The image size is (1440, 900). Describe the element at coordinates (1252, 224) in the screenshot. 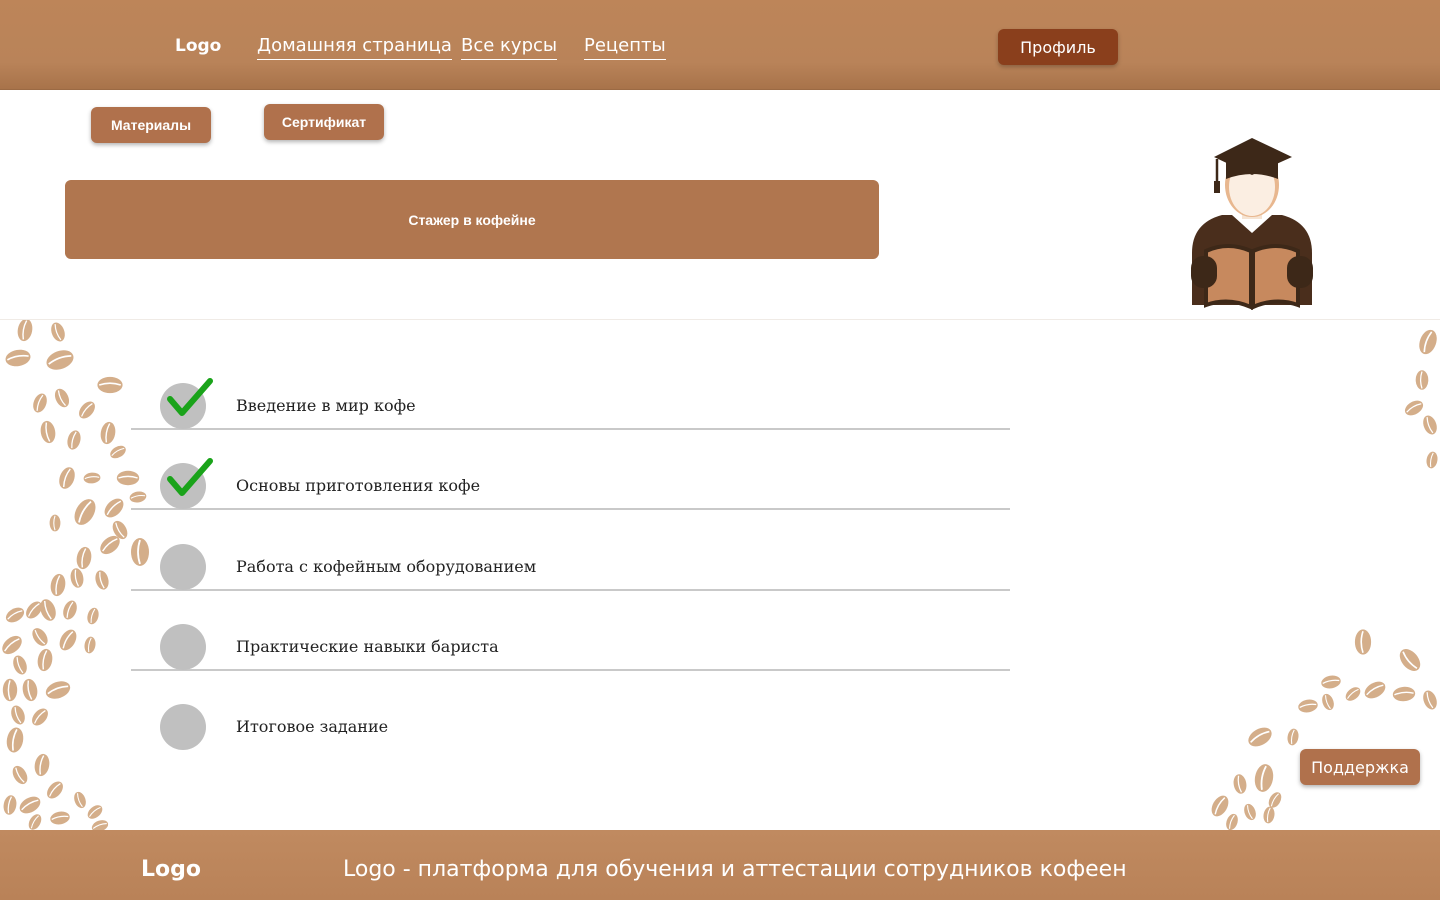

I see `student-reading-graduation-cap-icon` at that location.